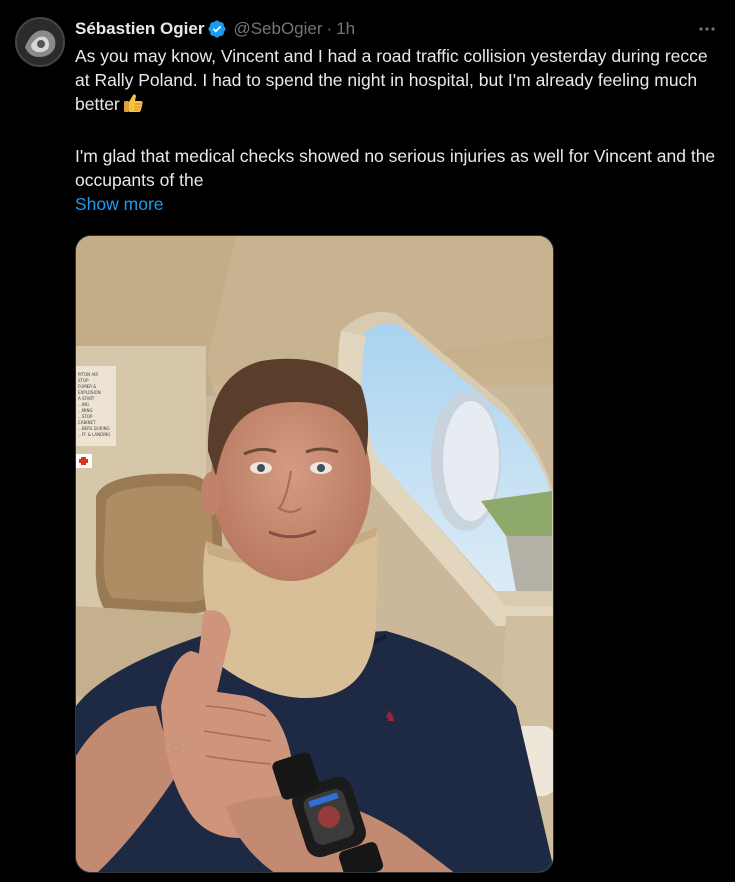 The image size is (735, 882). Describe the element at coordinates (83, 380) in the screenshot. I see `svg-text: STOP` at that location.